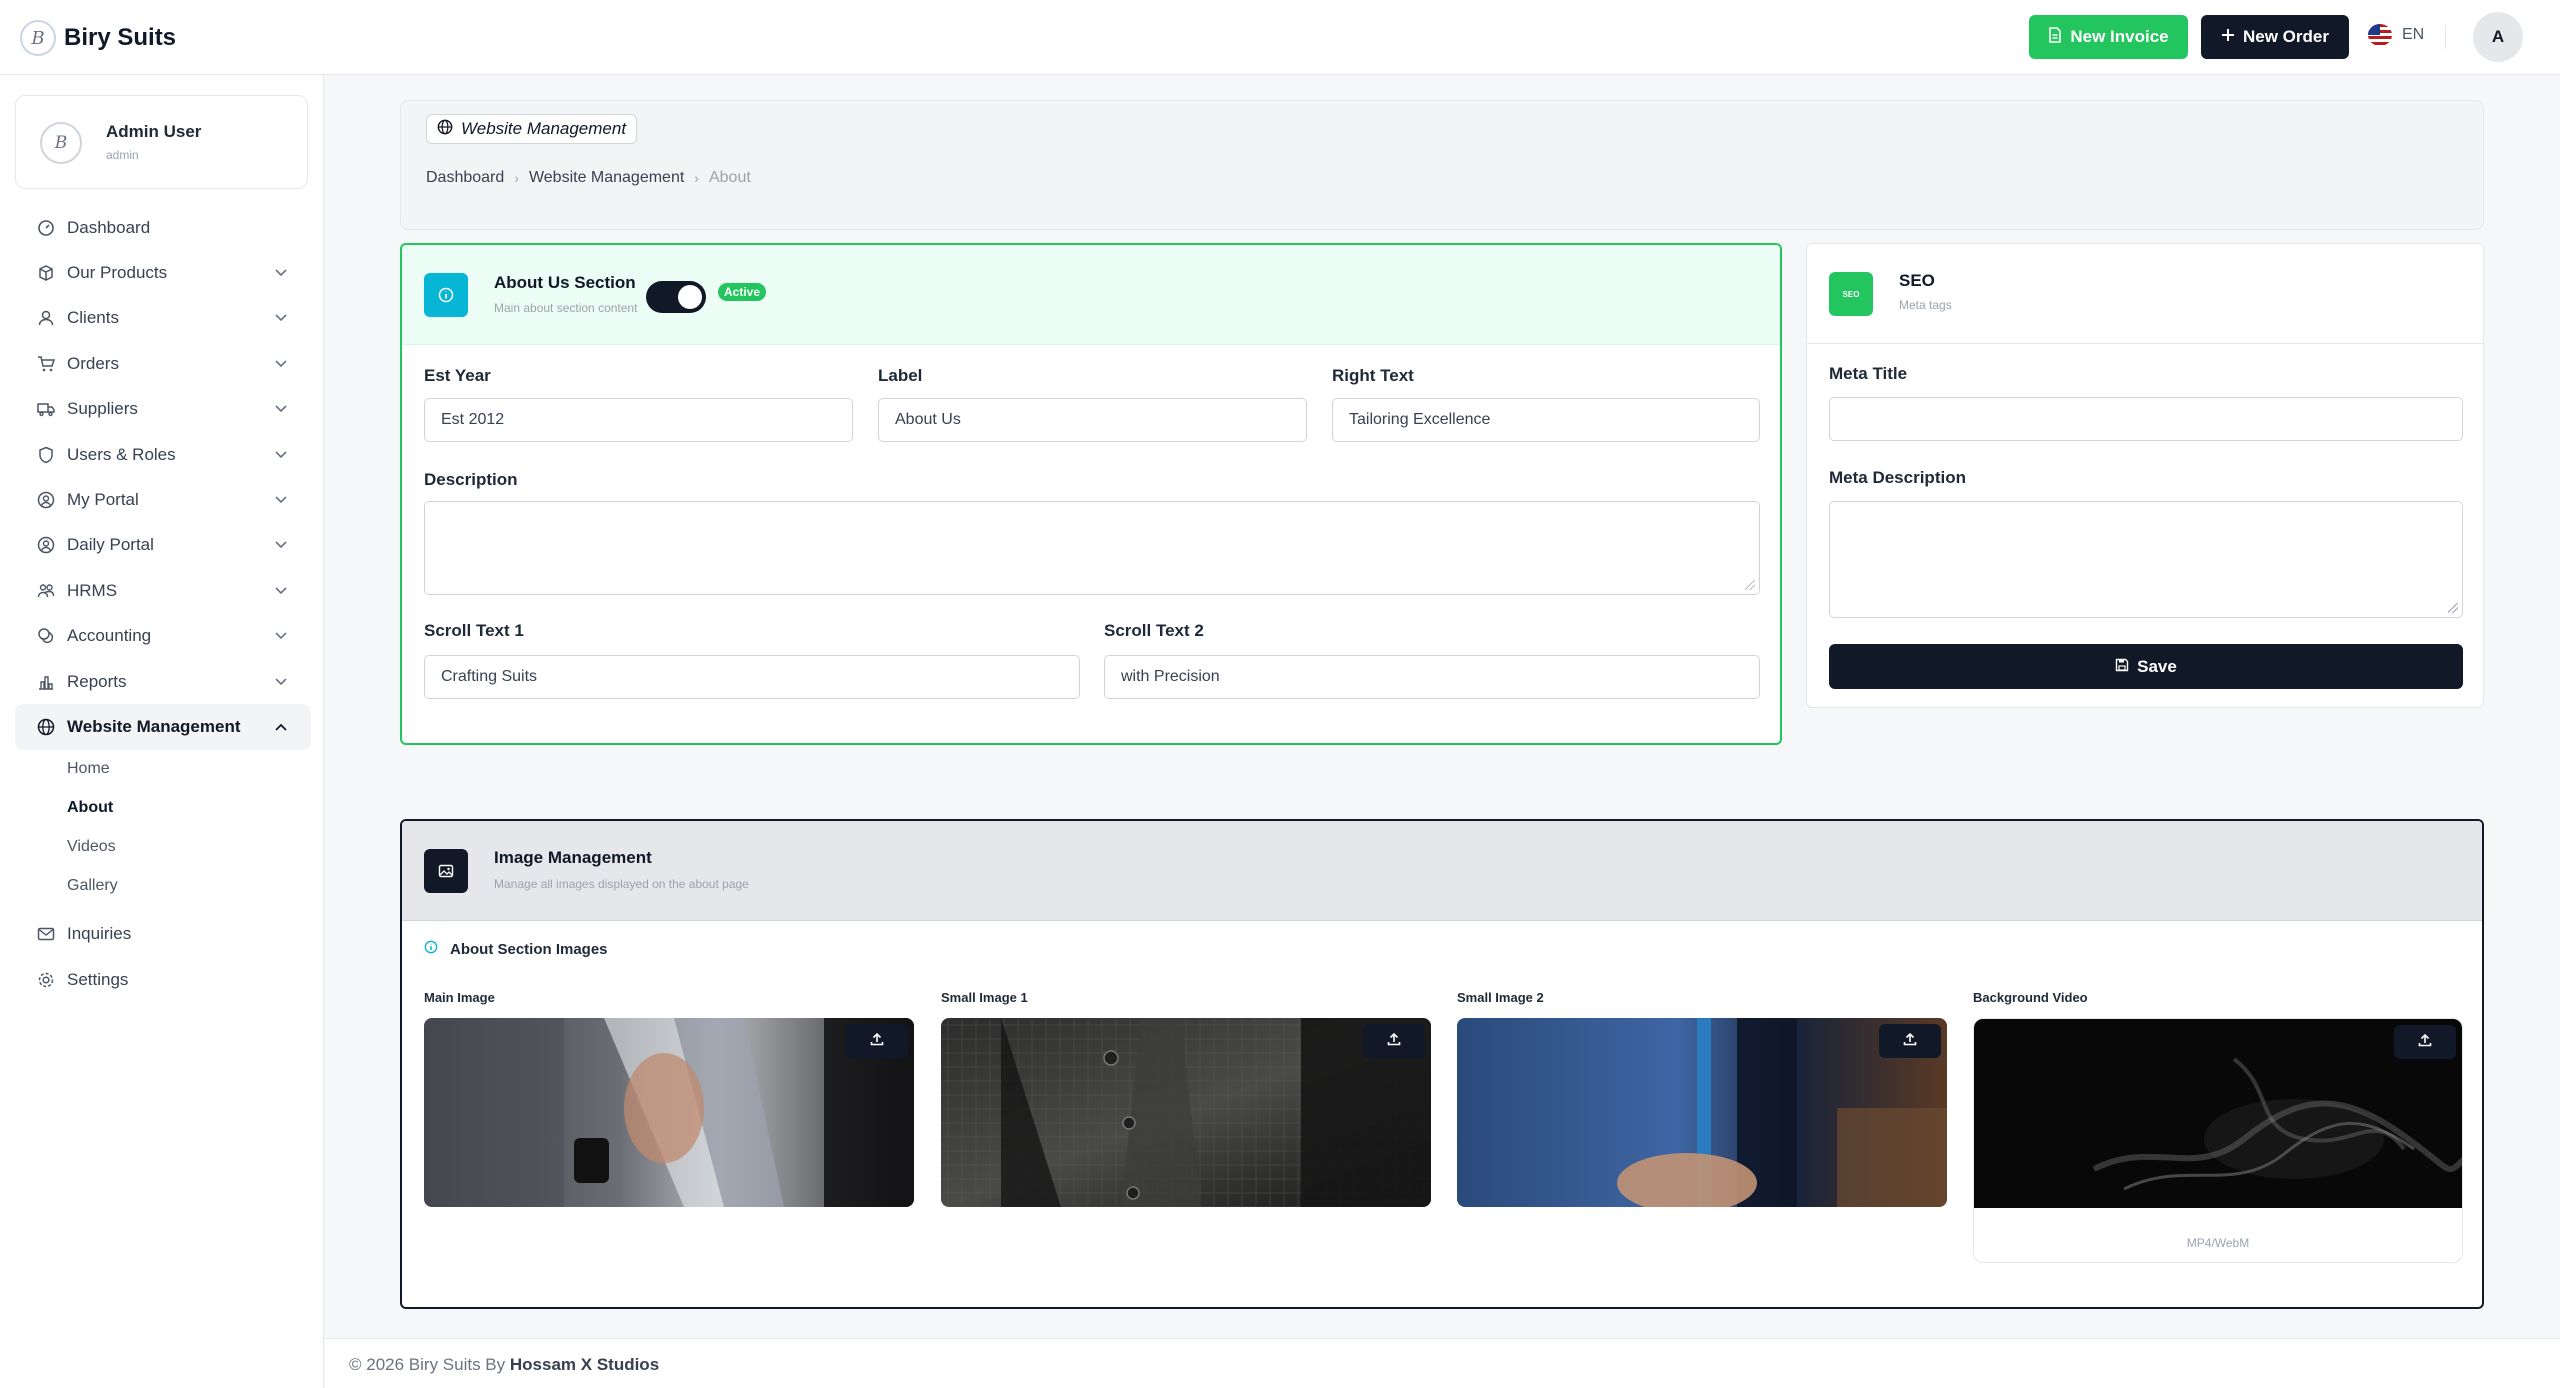  Describe the element at coordinates (638, 420) in the screenshot. I see `est-year-input: Est 2012` at that location.